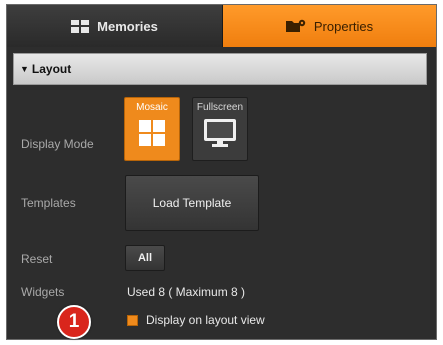  What do you see at coordinates (220, 107) in the screenshot?
I see `fullscreen-label: Fullscreen` at bounding box center [220, 107].